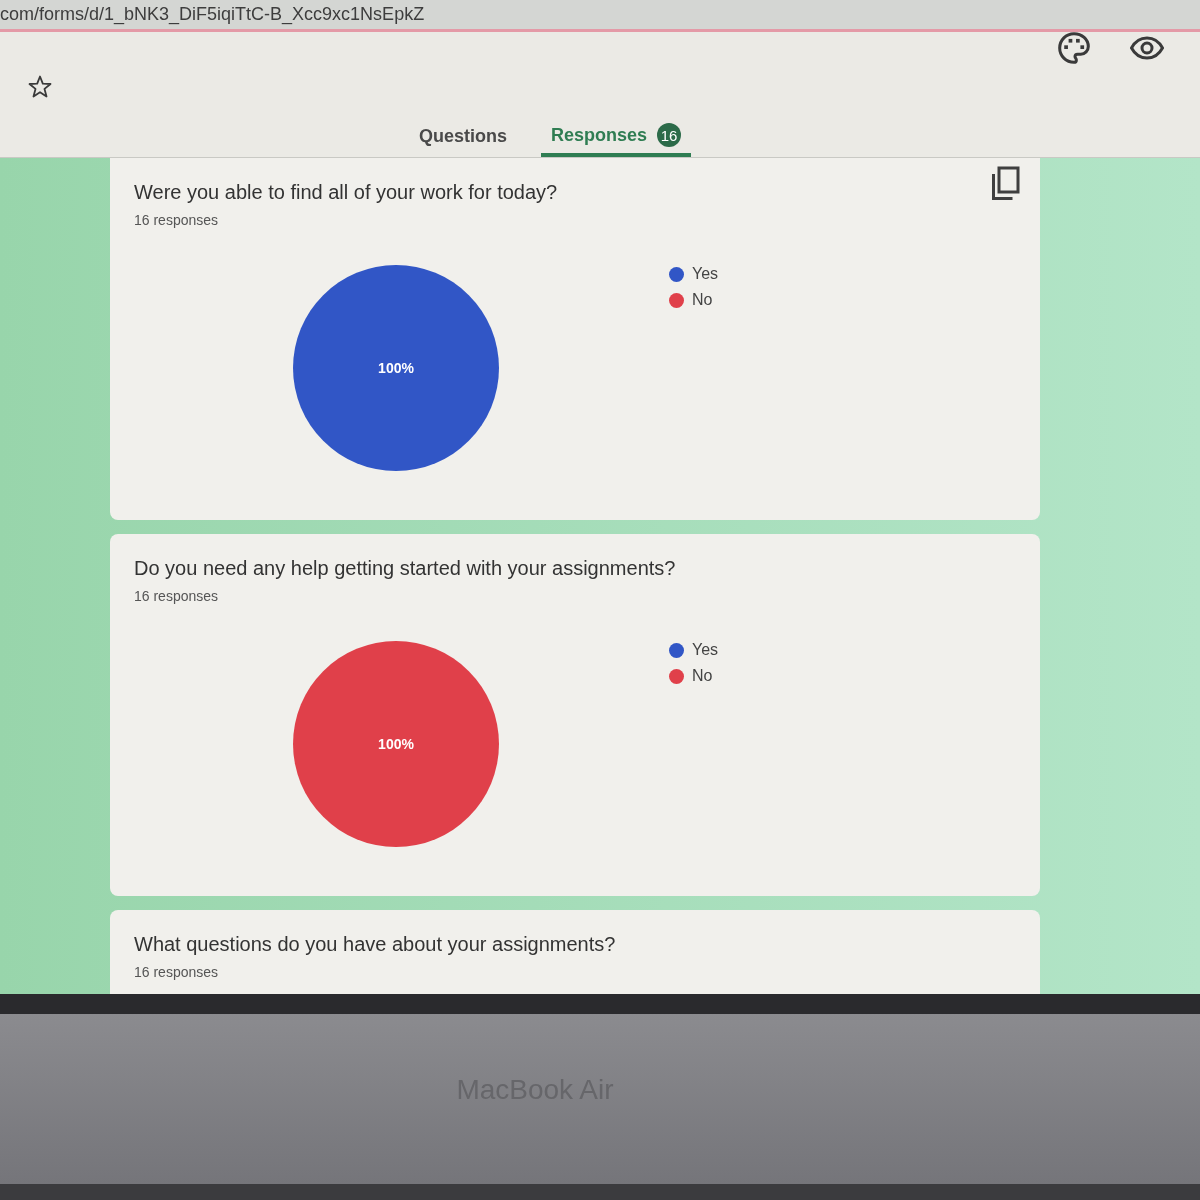 Image resolution: width=1200 pixels, height=1200 pixels. I want to click on tab: Questions, so click(462, 141).